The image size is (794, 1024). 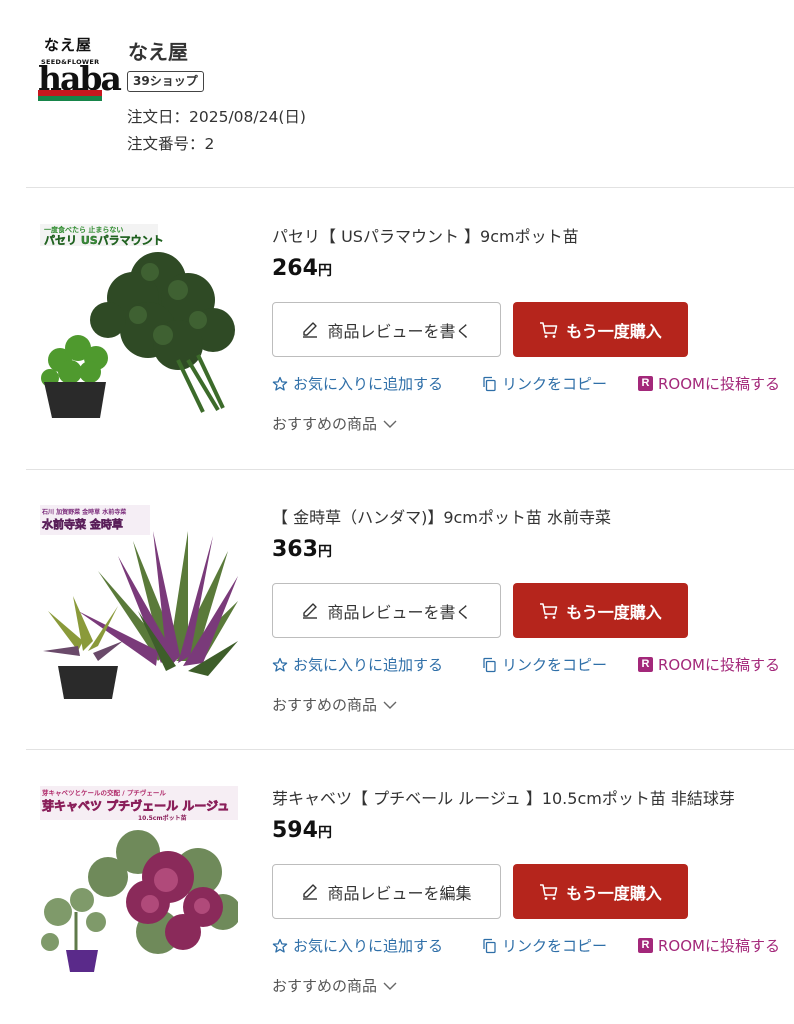 What do you see at coordinates (104, 240) in the screenshot?
I see `svg-text: パセリ USパラマウント` at bounding box center [104, 240].